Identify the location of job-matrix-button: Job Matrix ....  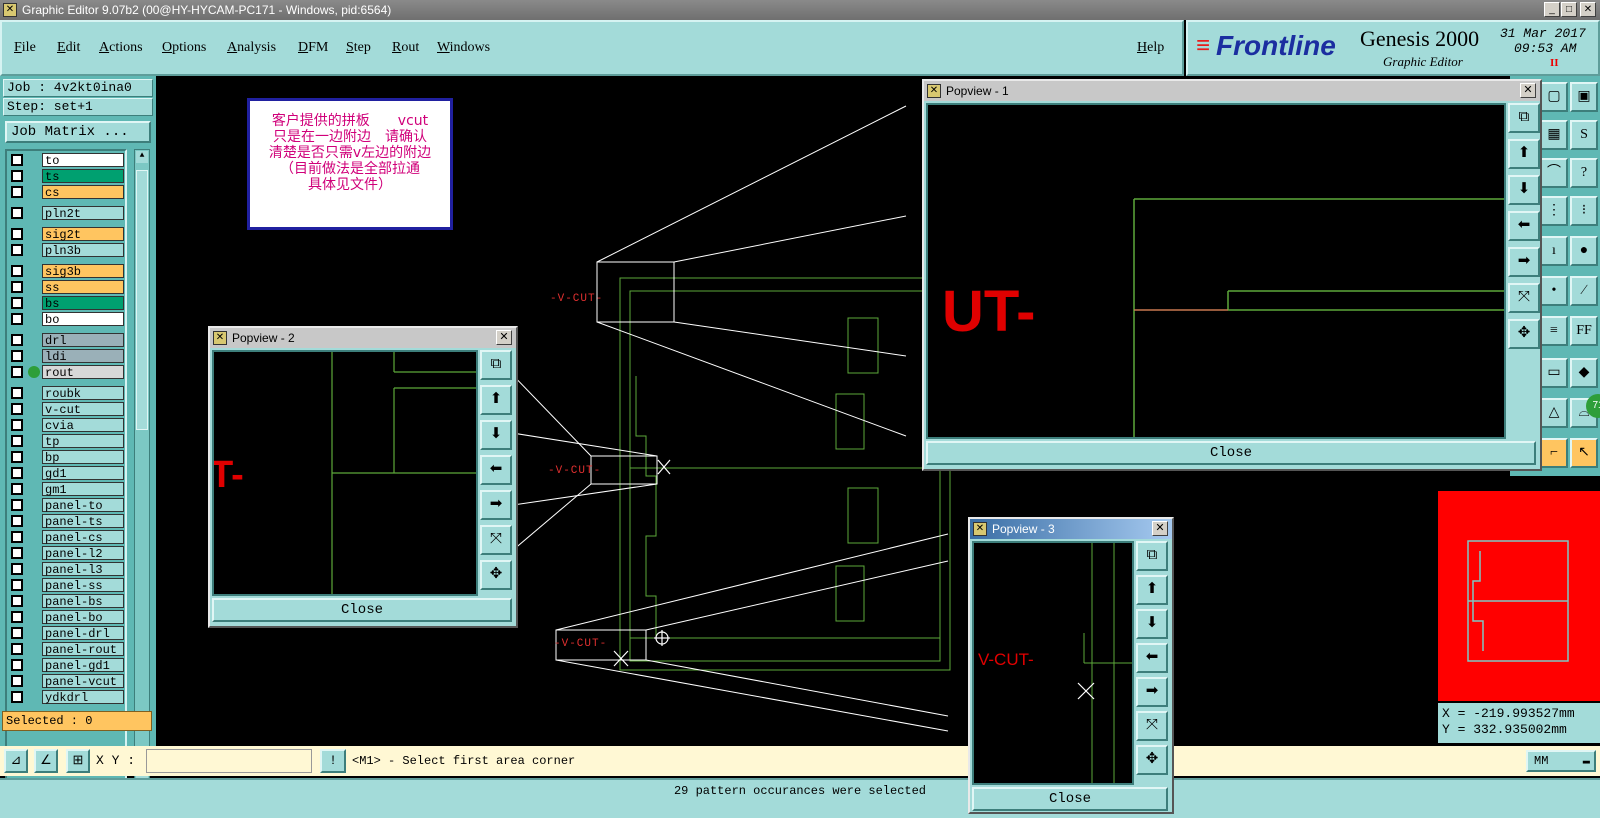
(78, 132).